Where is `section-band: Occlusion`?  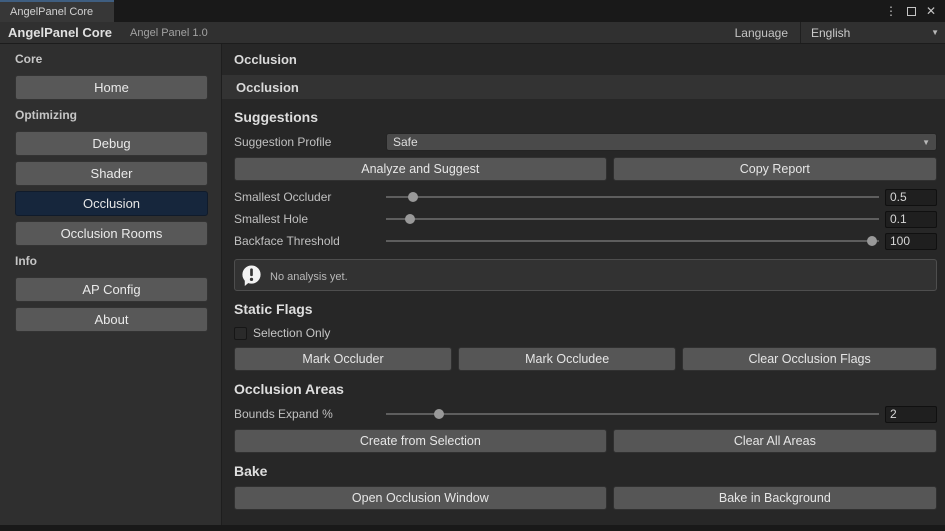
section-band: Occlusion is located at coordinates (583, 87).